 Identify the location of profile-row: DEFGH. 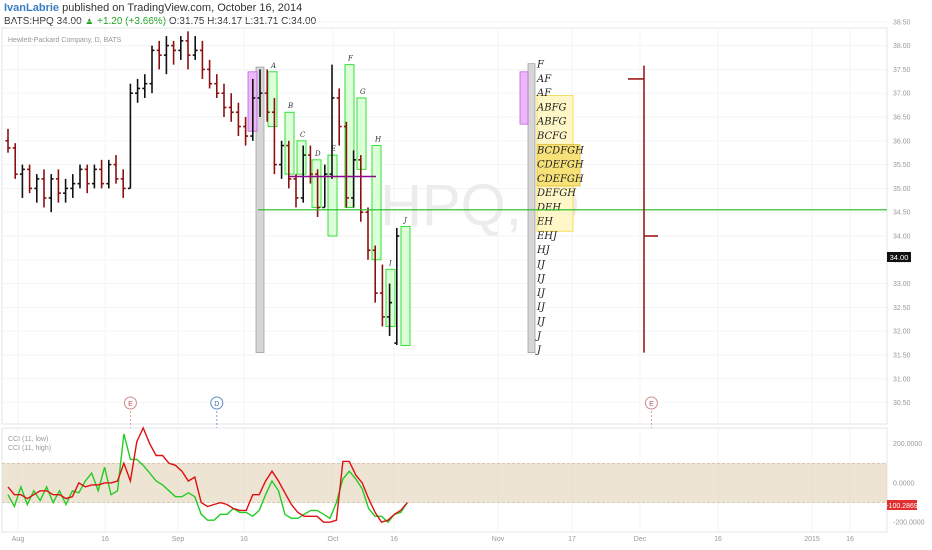
(556, 193).